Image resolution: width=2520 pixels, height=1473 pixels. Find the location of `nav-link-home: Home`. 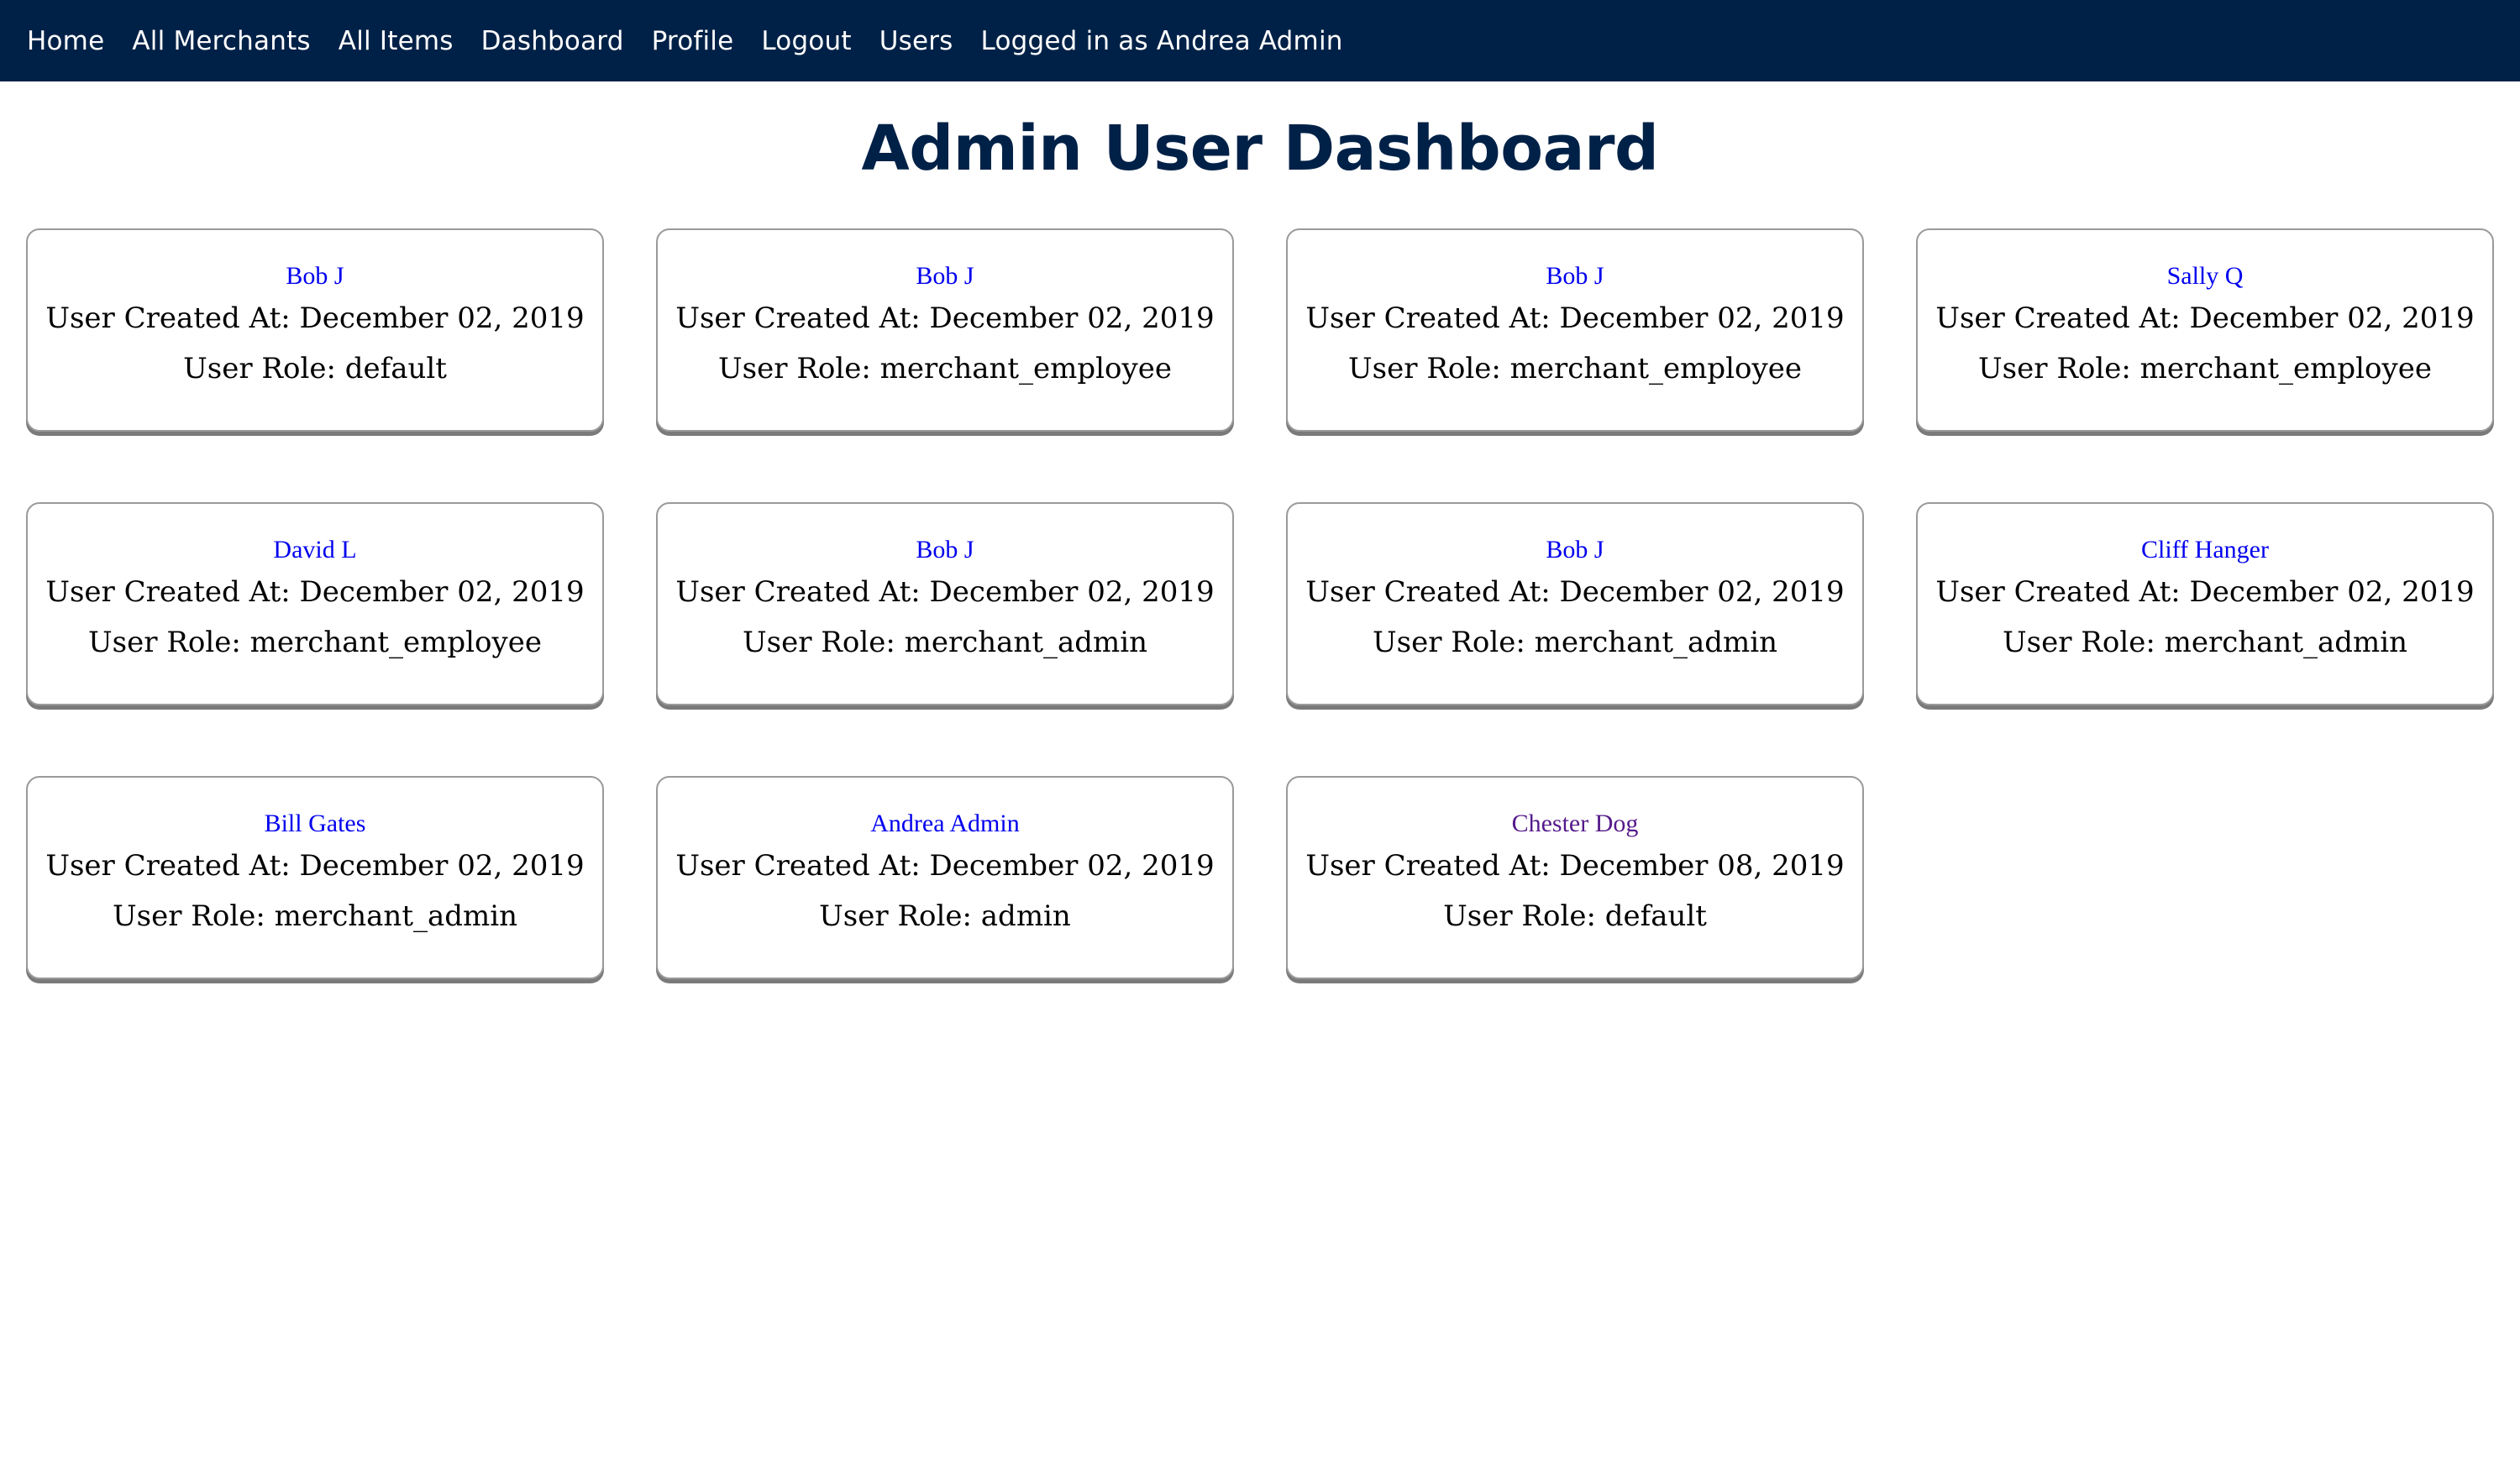

nav-link-home: Home is located at coordinates (65, 41).